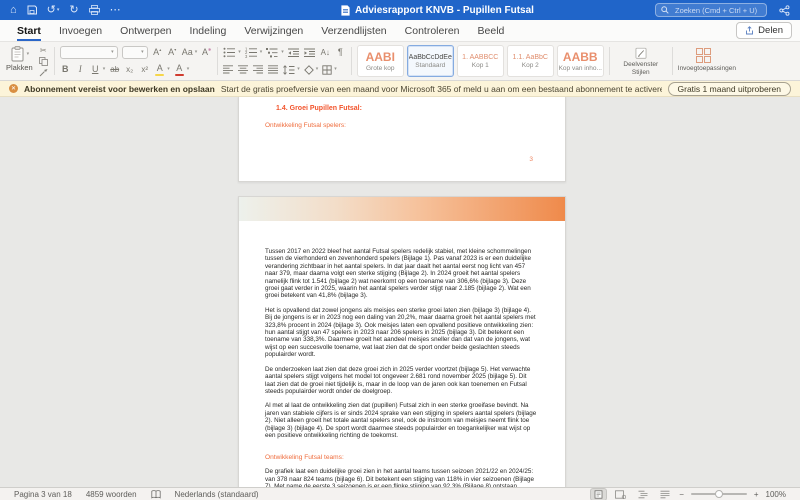  Describe the element at coordinates (32, 10) in the screenshot. I see `save-icon` at that location.